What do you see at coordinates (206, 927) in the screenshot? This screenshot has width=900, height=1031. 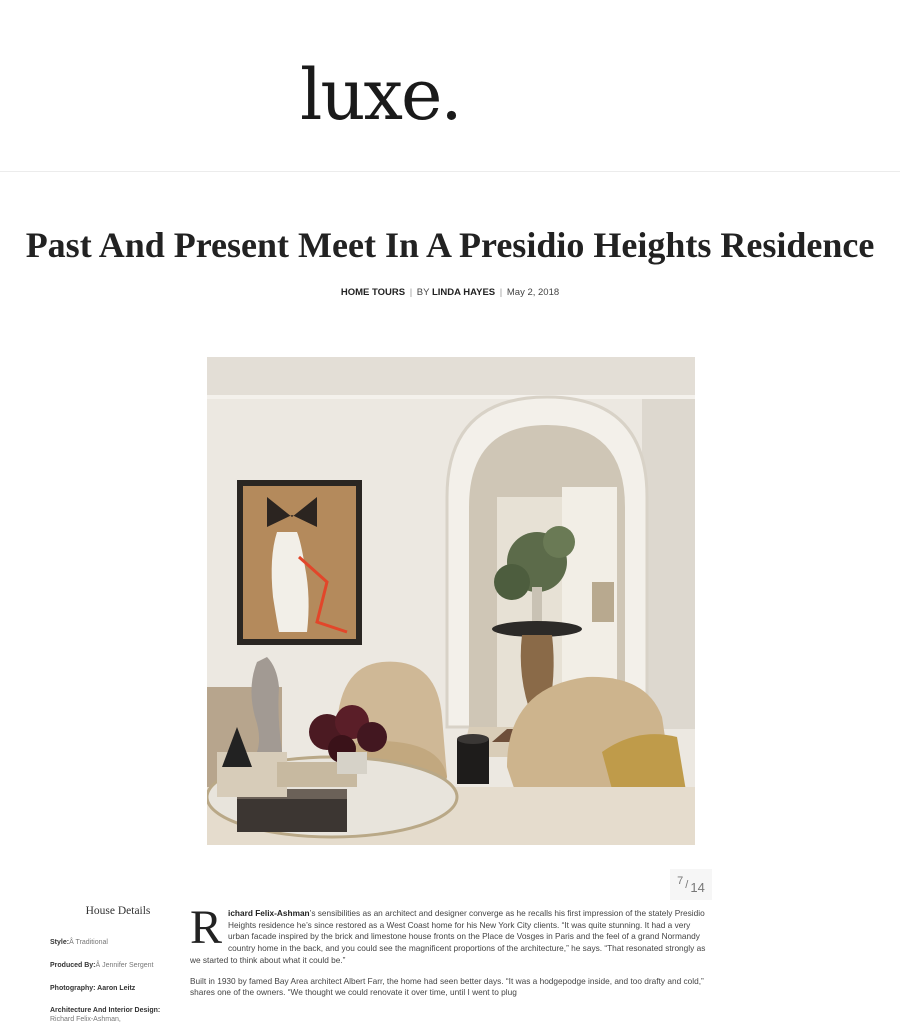 I see `drop-cap: R` at bounding box center [206, 927].